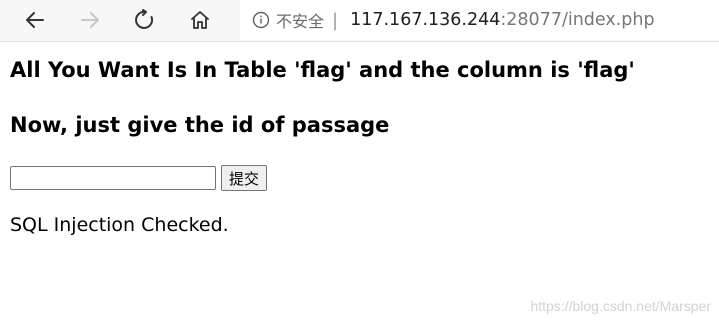 Image resolution: width=719 pixels, height=320 pixels. What do you see at coordinates (244, 178) in the screenshot?
I see `submit-button: 提交` at bounding box center [244, 178].